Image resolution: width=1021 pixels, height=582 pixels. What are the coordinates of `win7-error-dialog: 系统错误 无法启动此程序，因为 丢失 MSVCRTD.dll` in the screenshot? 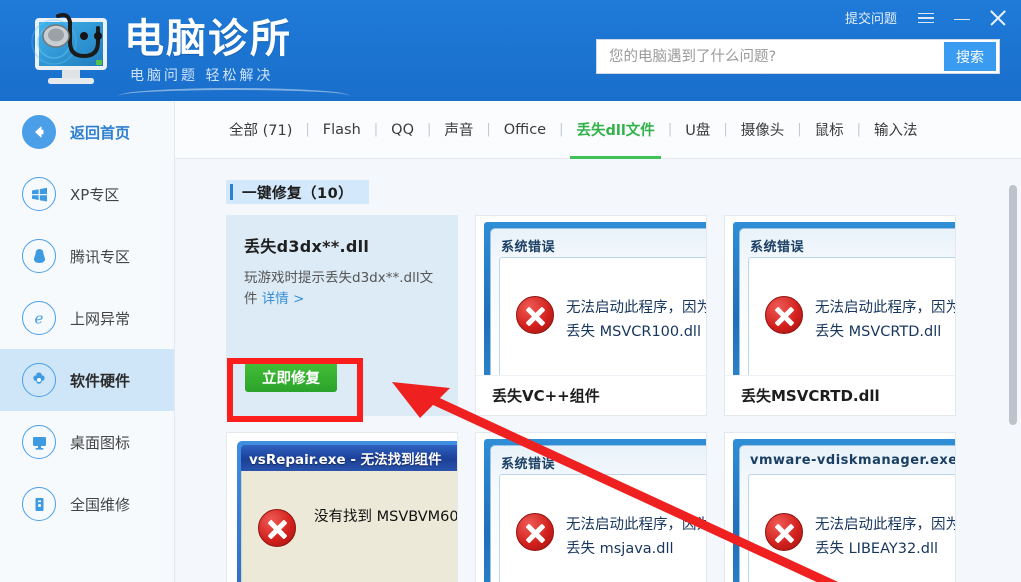 It's located at (844, 299).